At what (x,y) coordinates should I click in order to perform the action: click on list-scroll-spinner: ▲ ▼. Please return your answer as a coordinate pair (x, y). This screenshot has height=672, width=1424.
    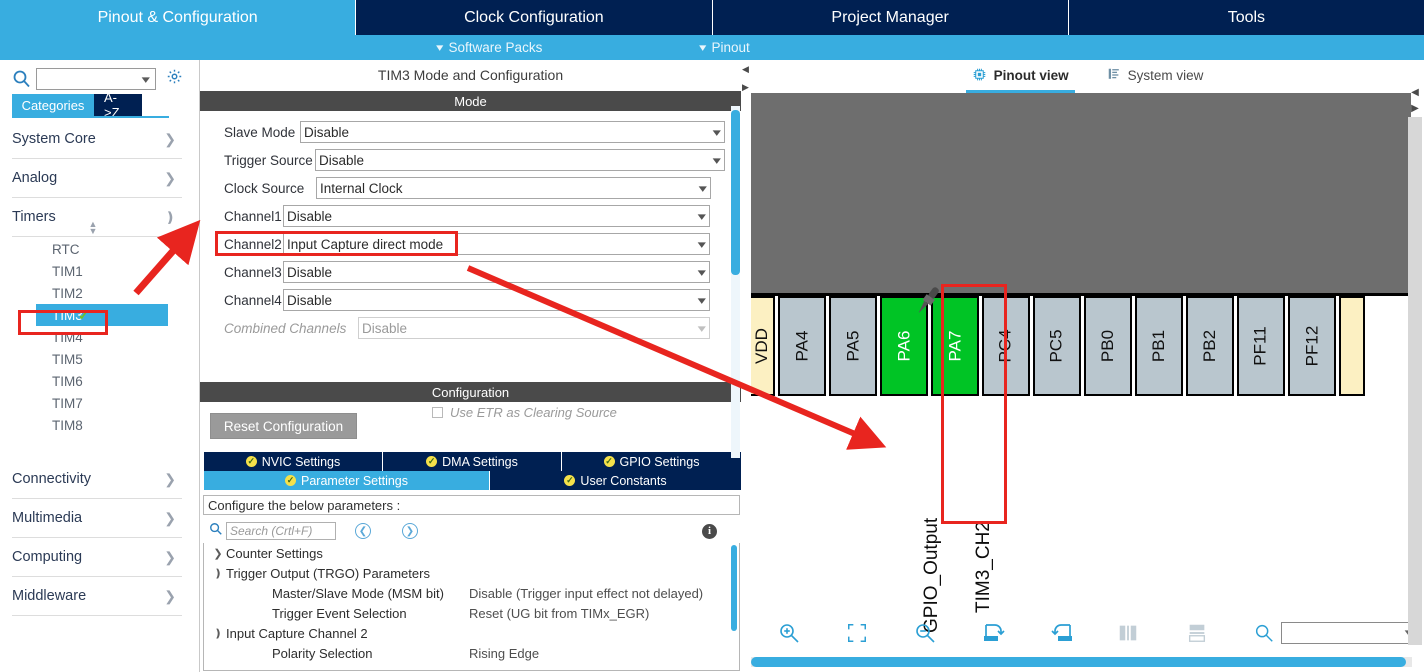
    Looking at the image, I should click on (93, 228).